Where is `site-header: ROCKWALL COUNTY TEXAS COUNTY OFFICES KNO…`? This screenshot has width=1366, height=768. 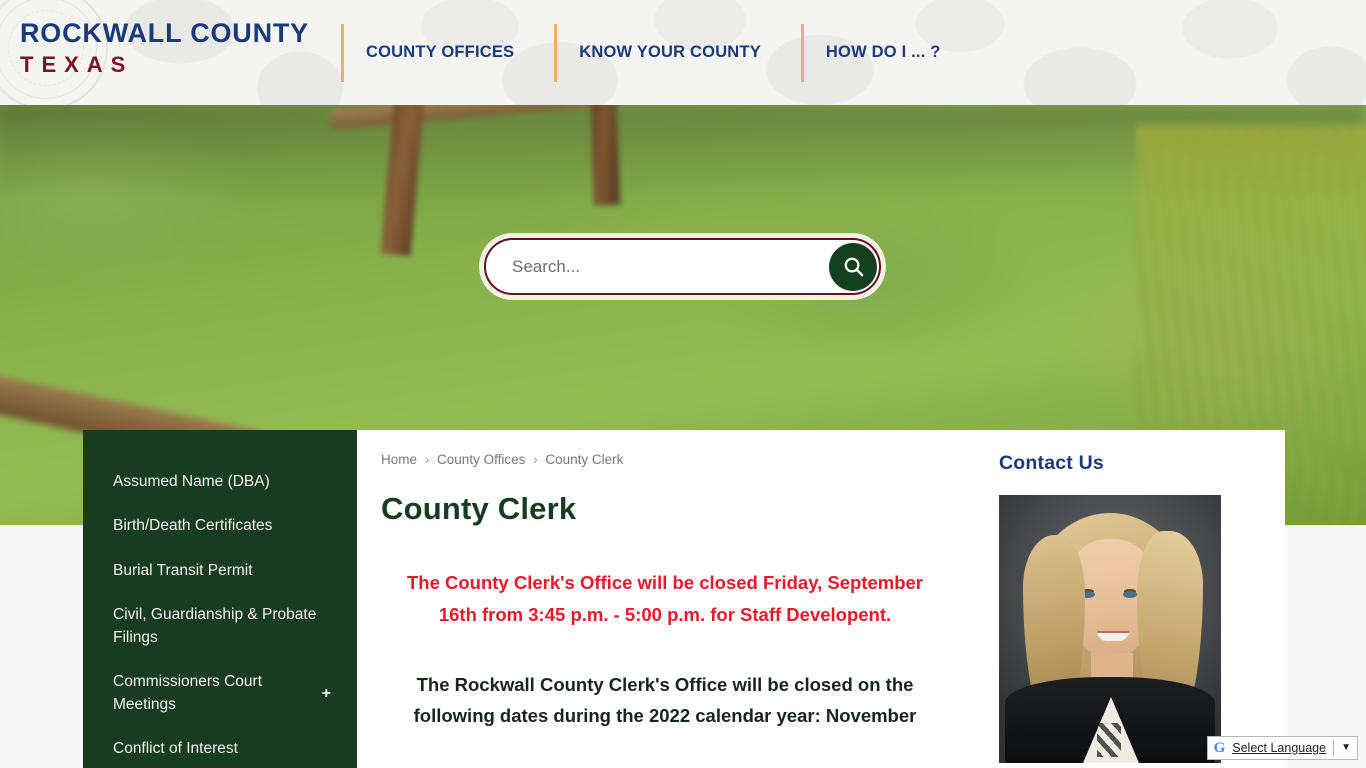
site-header: ROCKWALL COUNTY TEXAS COUNTY OFFICES KNO… is located at coordinates (683, 52).